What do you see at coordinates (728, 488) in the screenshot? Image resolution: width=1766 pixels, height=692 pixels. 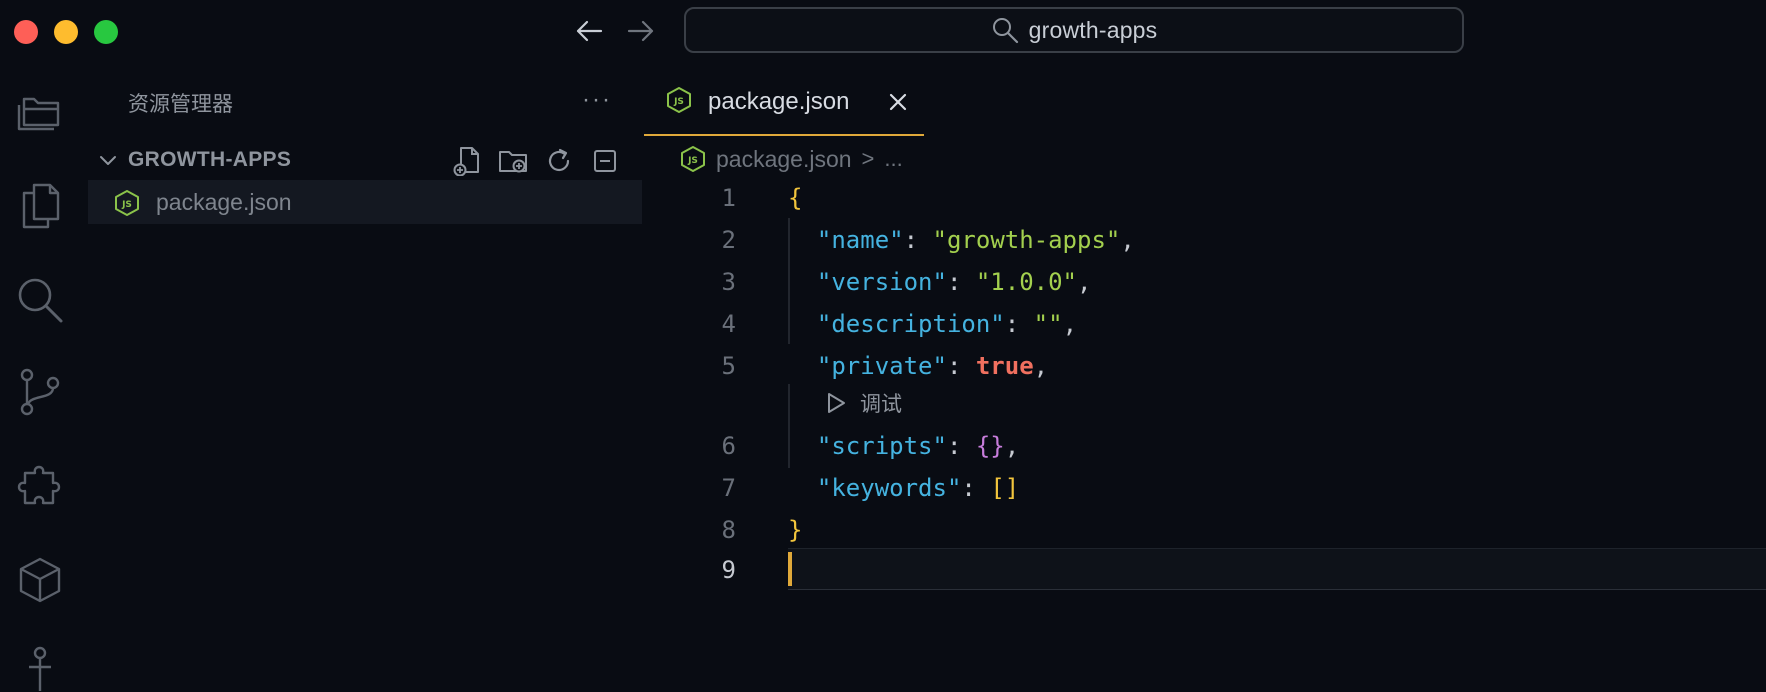 I see `line-number: 7` at bounding box center [728, 488].